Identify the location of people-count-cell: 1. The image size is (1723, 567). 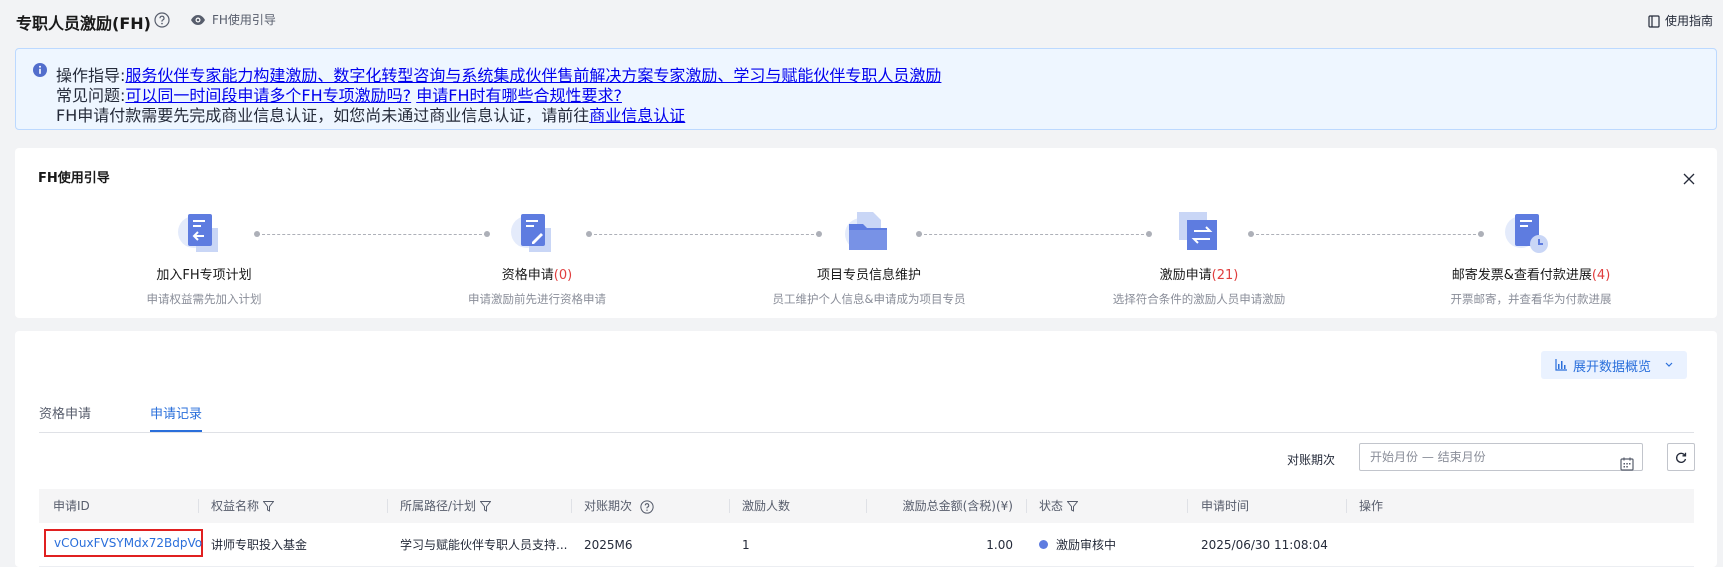
(746, 545).